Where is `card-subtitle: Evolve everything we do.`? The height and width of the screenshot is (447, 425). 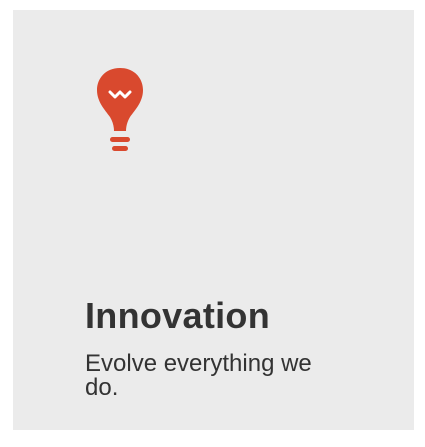
card-subtitle: Evolve everything we do. is located at coordinates (198, 375).